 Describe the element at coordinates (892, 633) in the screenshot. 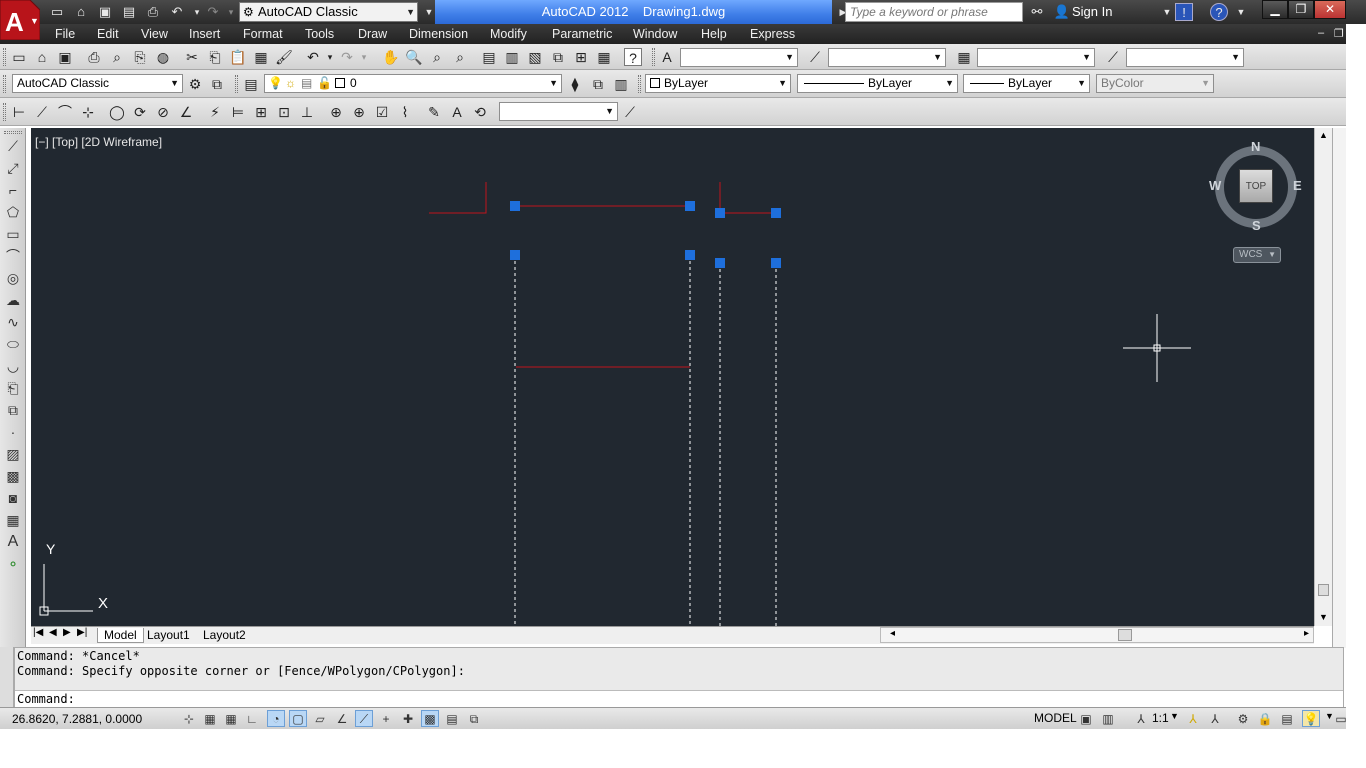

I see `scroll-left-icon: ◂` at that location.